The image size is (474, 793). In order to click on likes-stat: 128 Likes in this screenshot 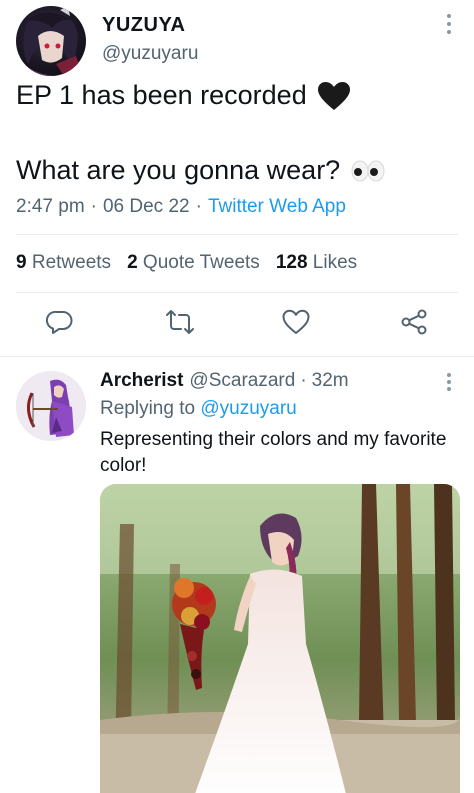, I will do `click(316, 263)`.